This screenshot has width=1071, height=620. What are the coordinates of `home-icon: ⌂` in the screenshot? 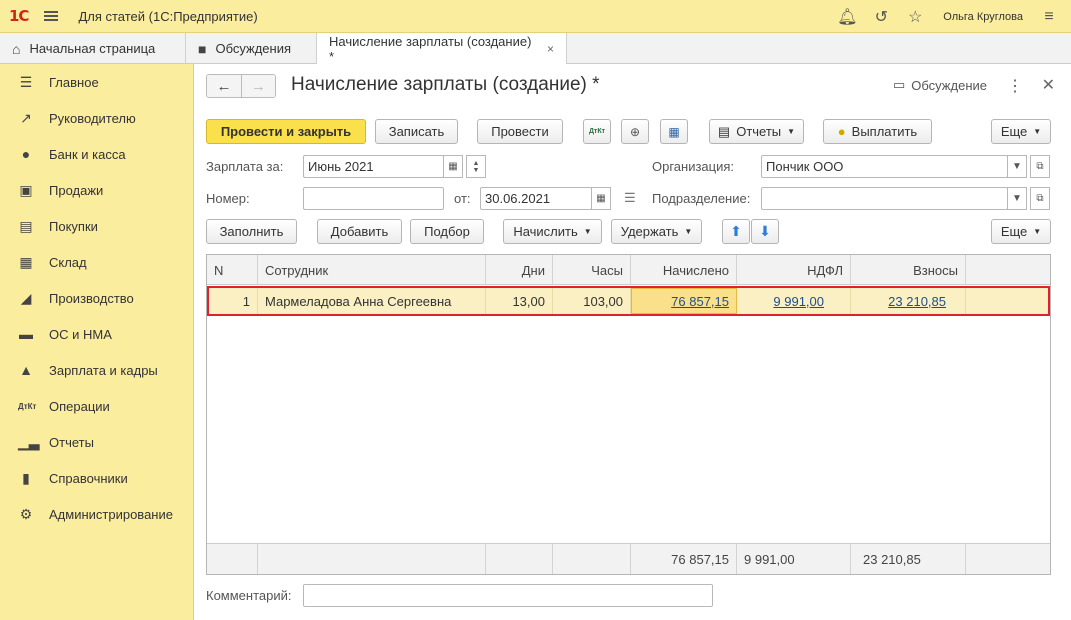 It's located at (16, 48).